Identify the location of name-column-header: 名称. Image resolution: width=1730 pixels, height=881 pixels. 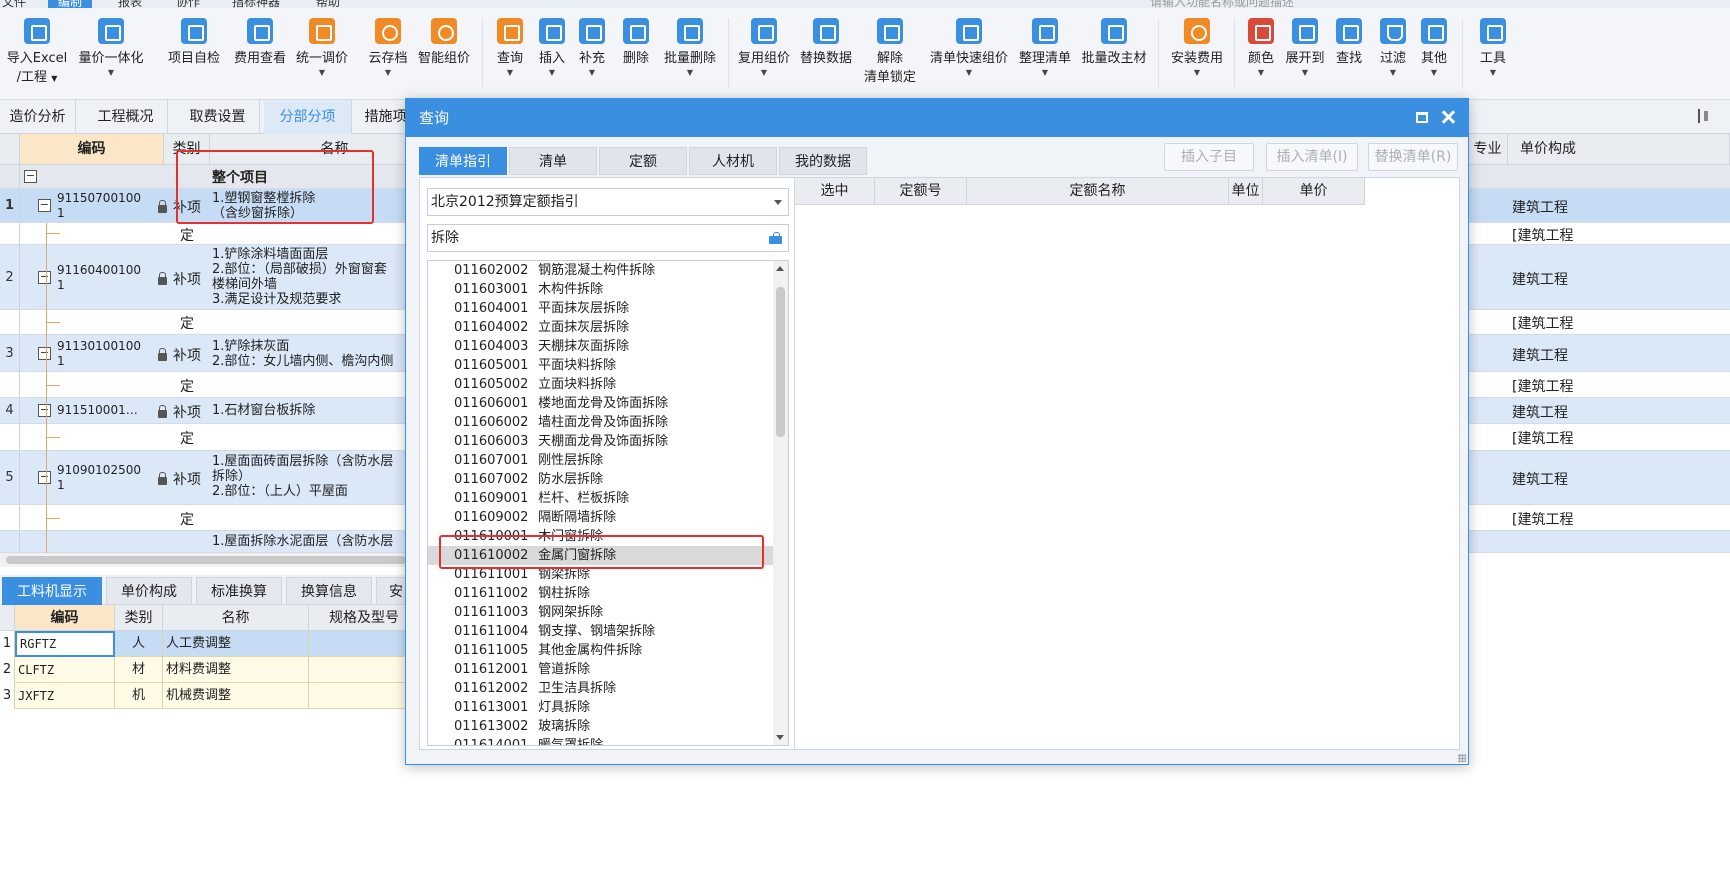
(236, 618).